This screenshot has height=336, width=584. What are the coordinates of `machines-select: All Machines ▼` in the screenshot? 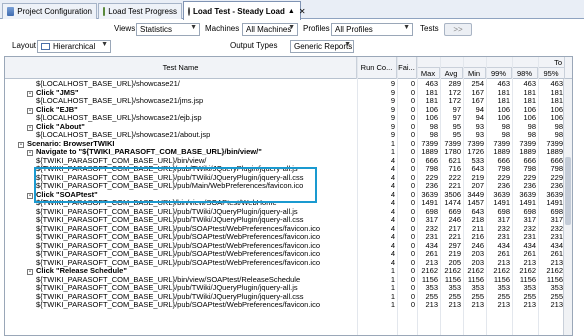 It's located at (270, 29).